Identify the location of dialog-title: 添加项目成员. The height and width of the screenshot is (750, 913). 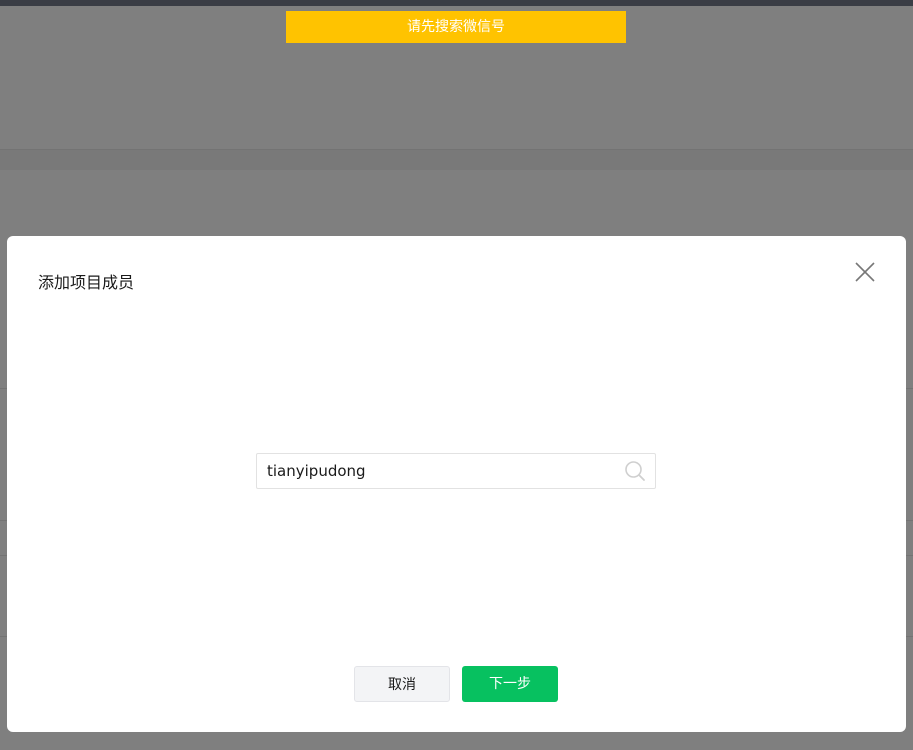
(86, 282).